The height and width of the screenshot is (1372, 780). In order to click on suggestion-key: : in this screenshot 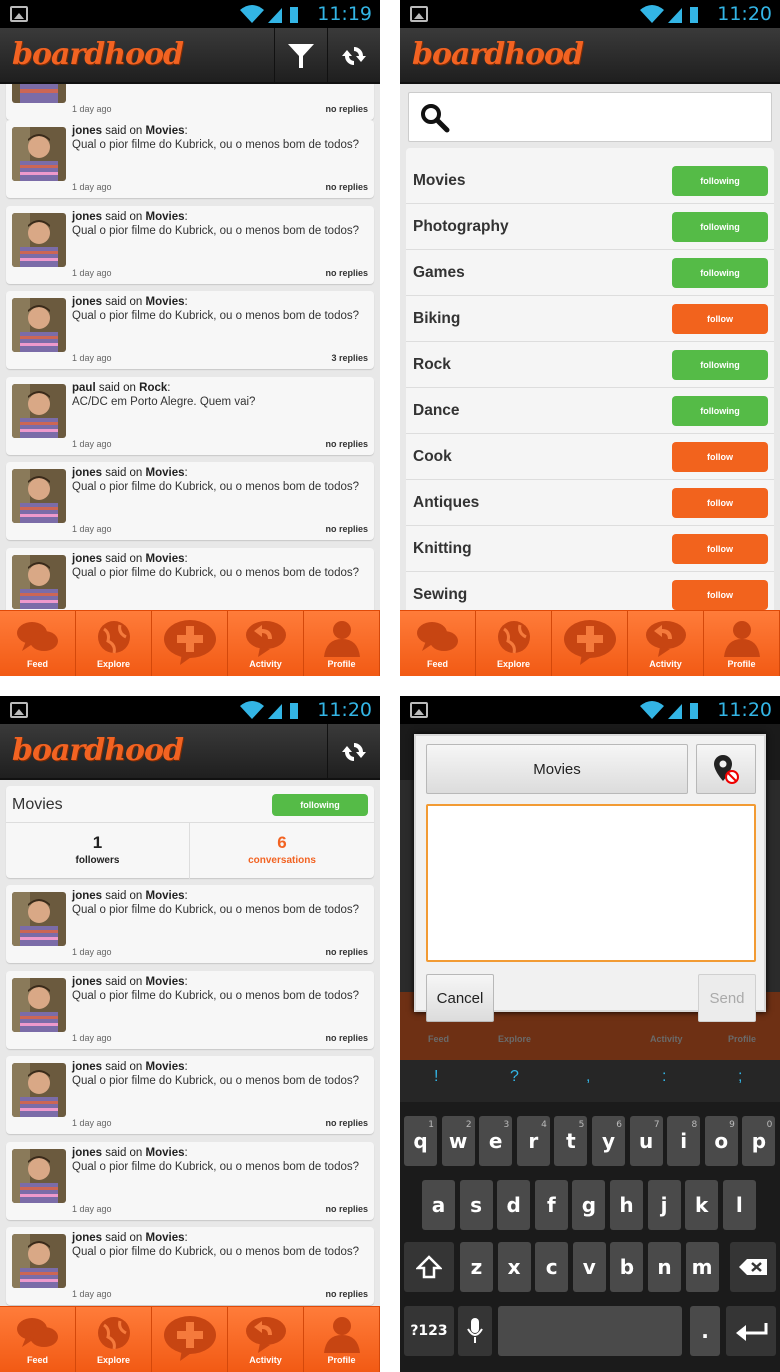, I will do `click(664, 1077)`.